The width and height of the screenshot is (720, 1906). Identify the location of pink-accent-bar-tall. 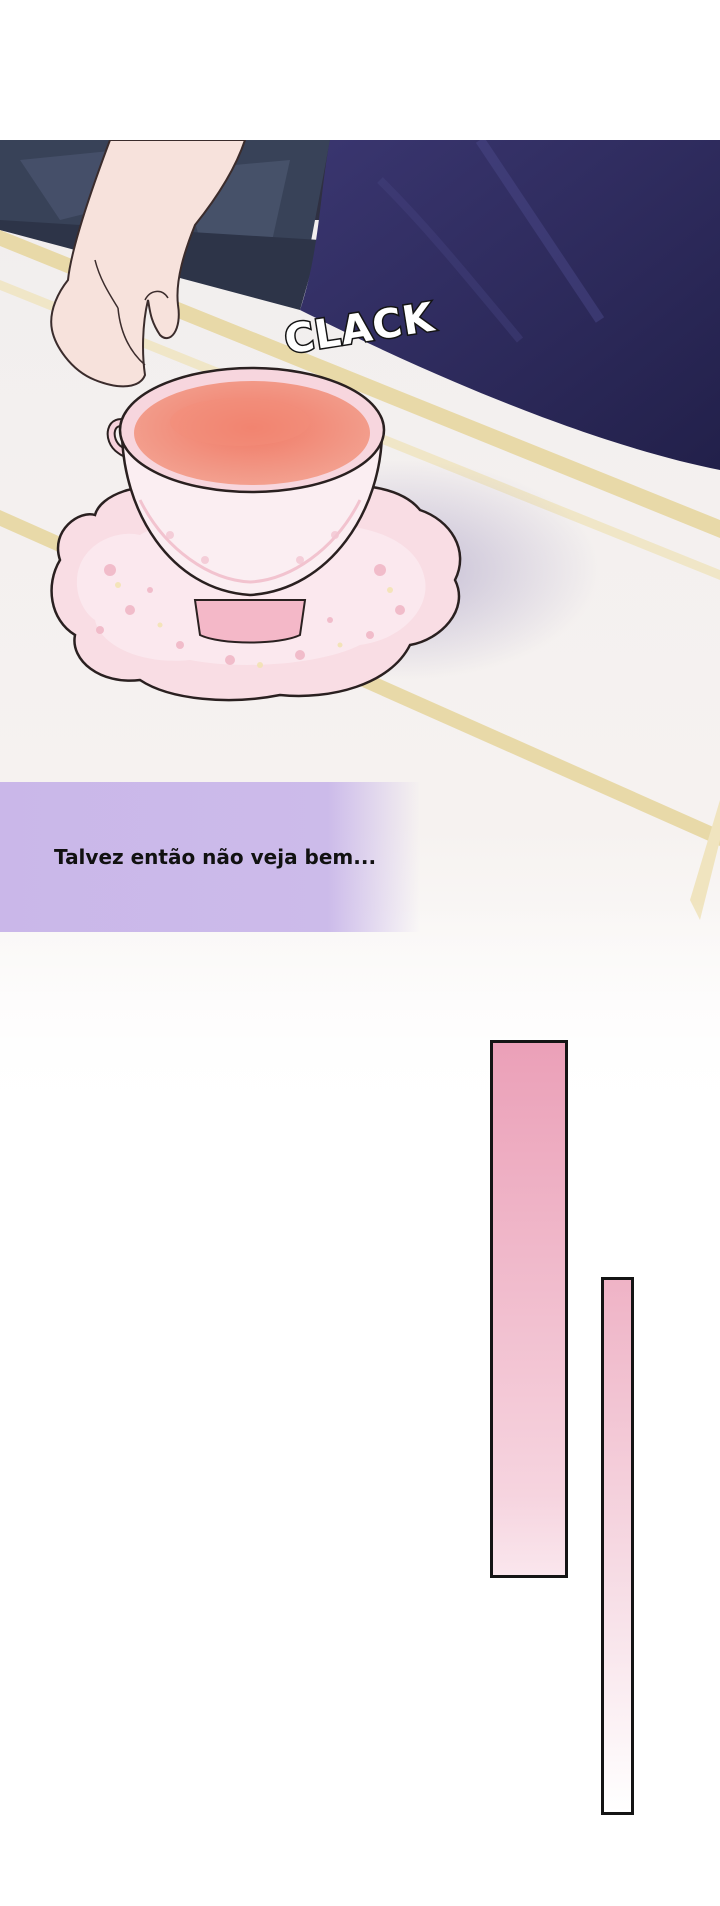
(529, 1309).